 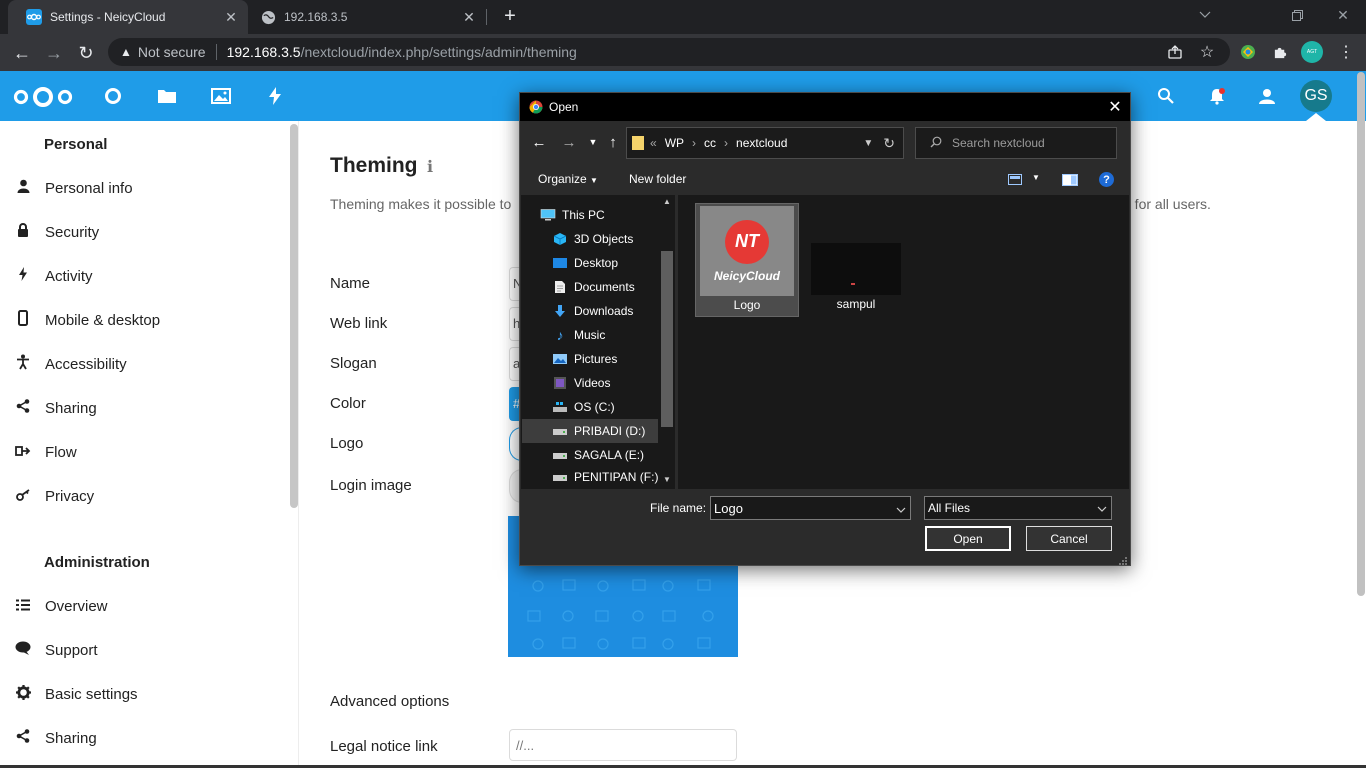 What do you see at coordinates (275, 96) in the screenshot?
I see `activity-bolt-icon` at bounding box center [275, 96].